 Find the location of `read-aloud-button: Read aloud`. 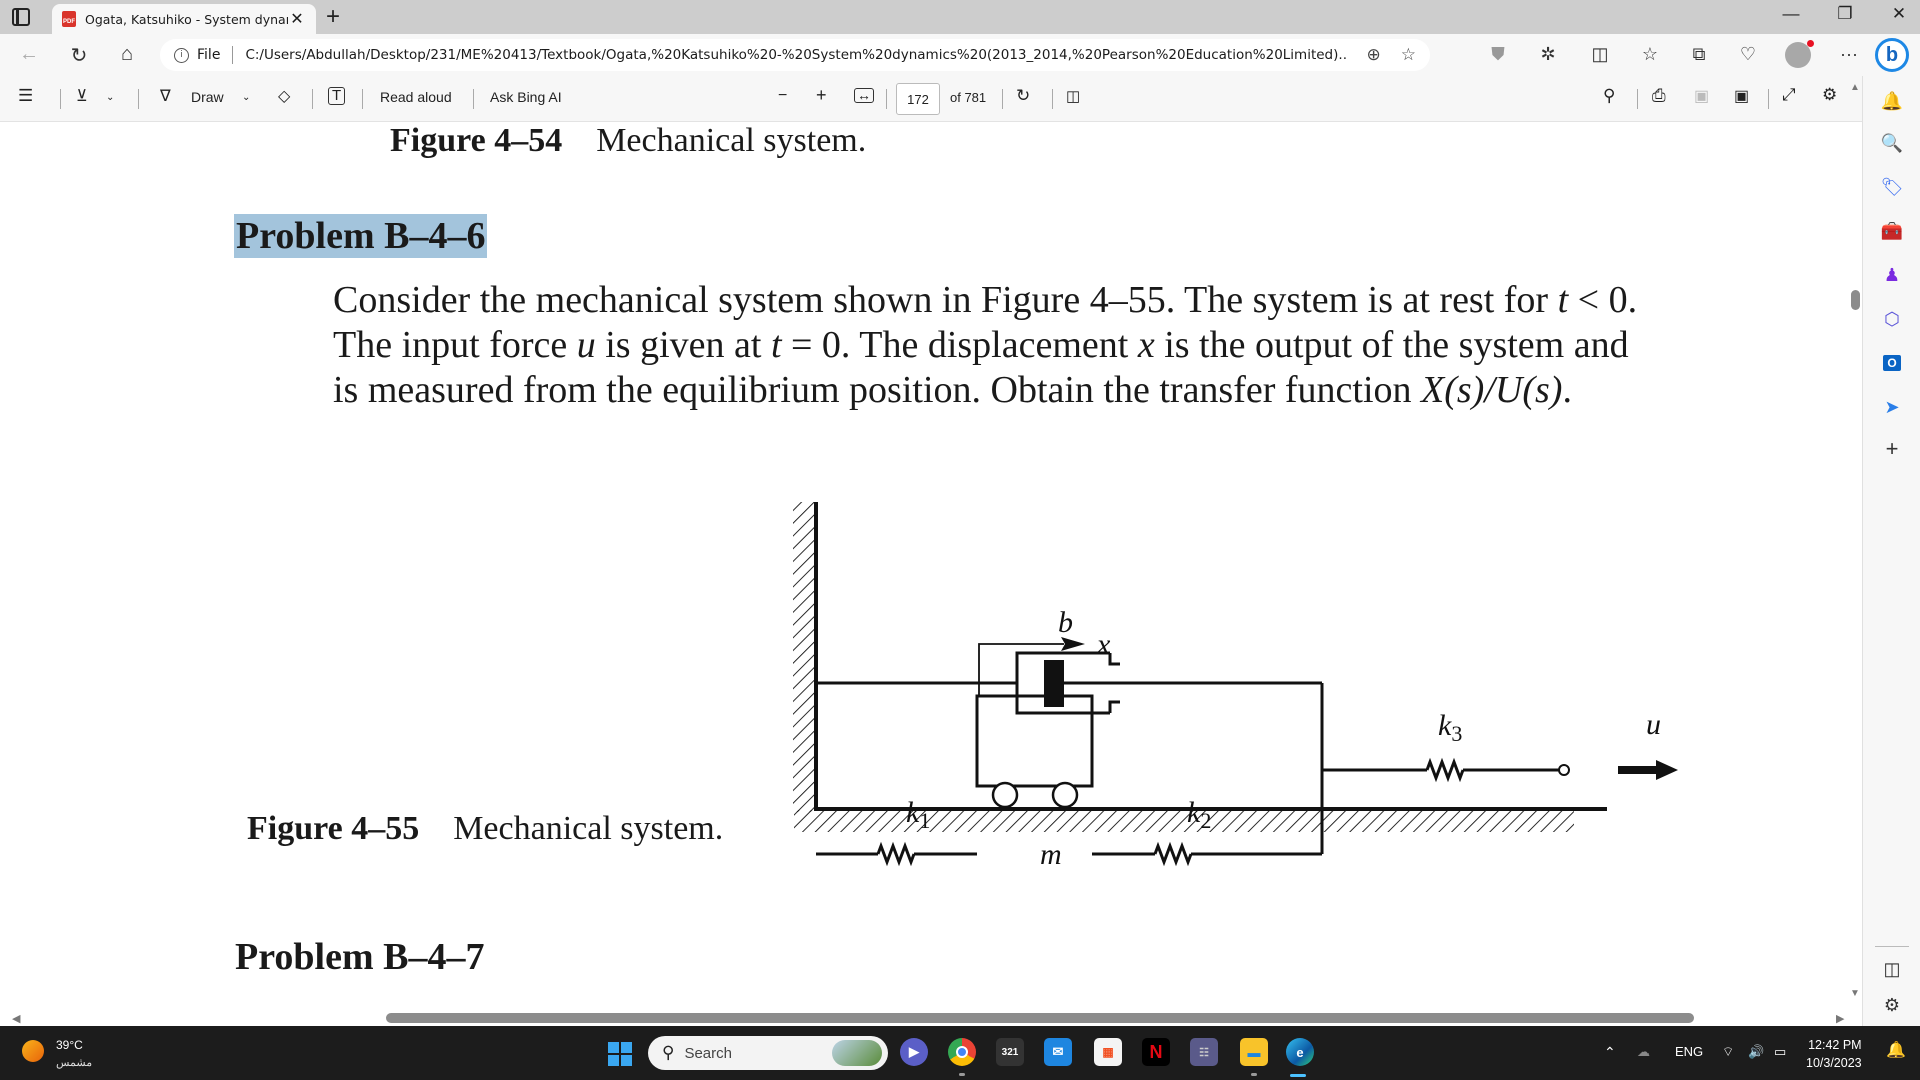

read-aloud-button: Read aloud is located at coordinates (416, 97).